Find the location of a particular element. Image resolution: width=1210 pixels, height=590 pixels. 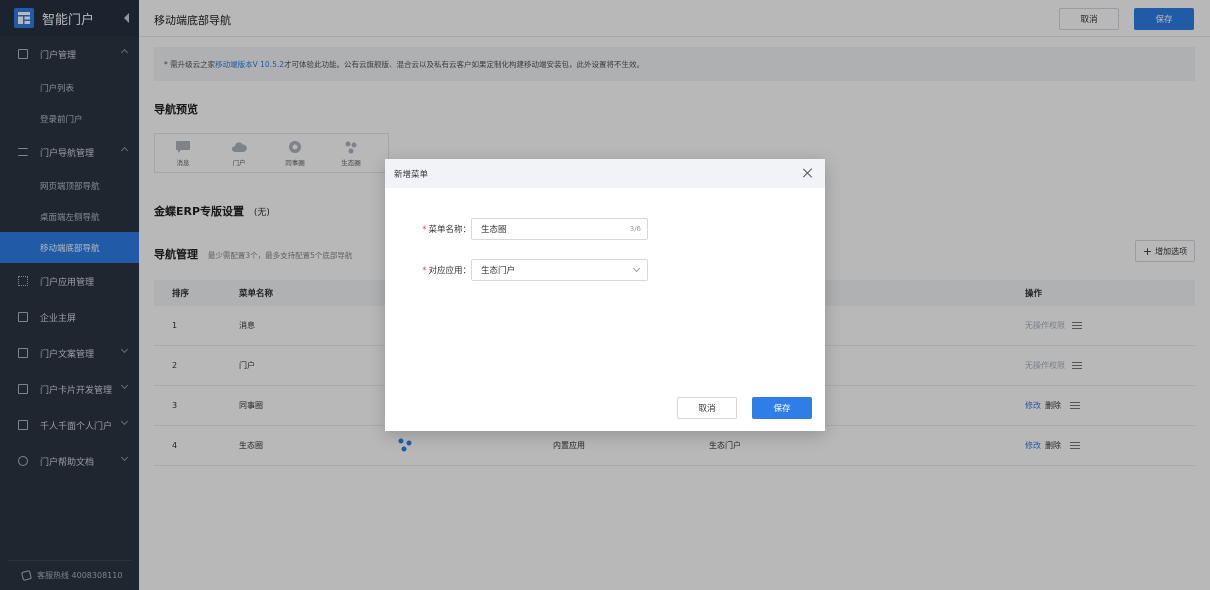

dialog-header: 新增菜单 is located at coordinates (605, 173).